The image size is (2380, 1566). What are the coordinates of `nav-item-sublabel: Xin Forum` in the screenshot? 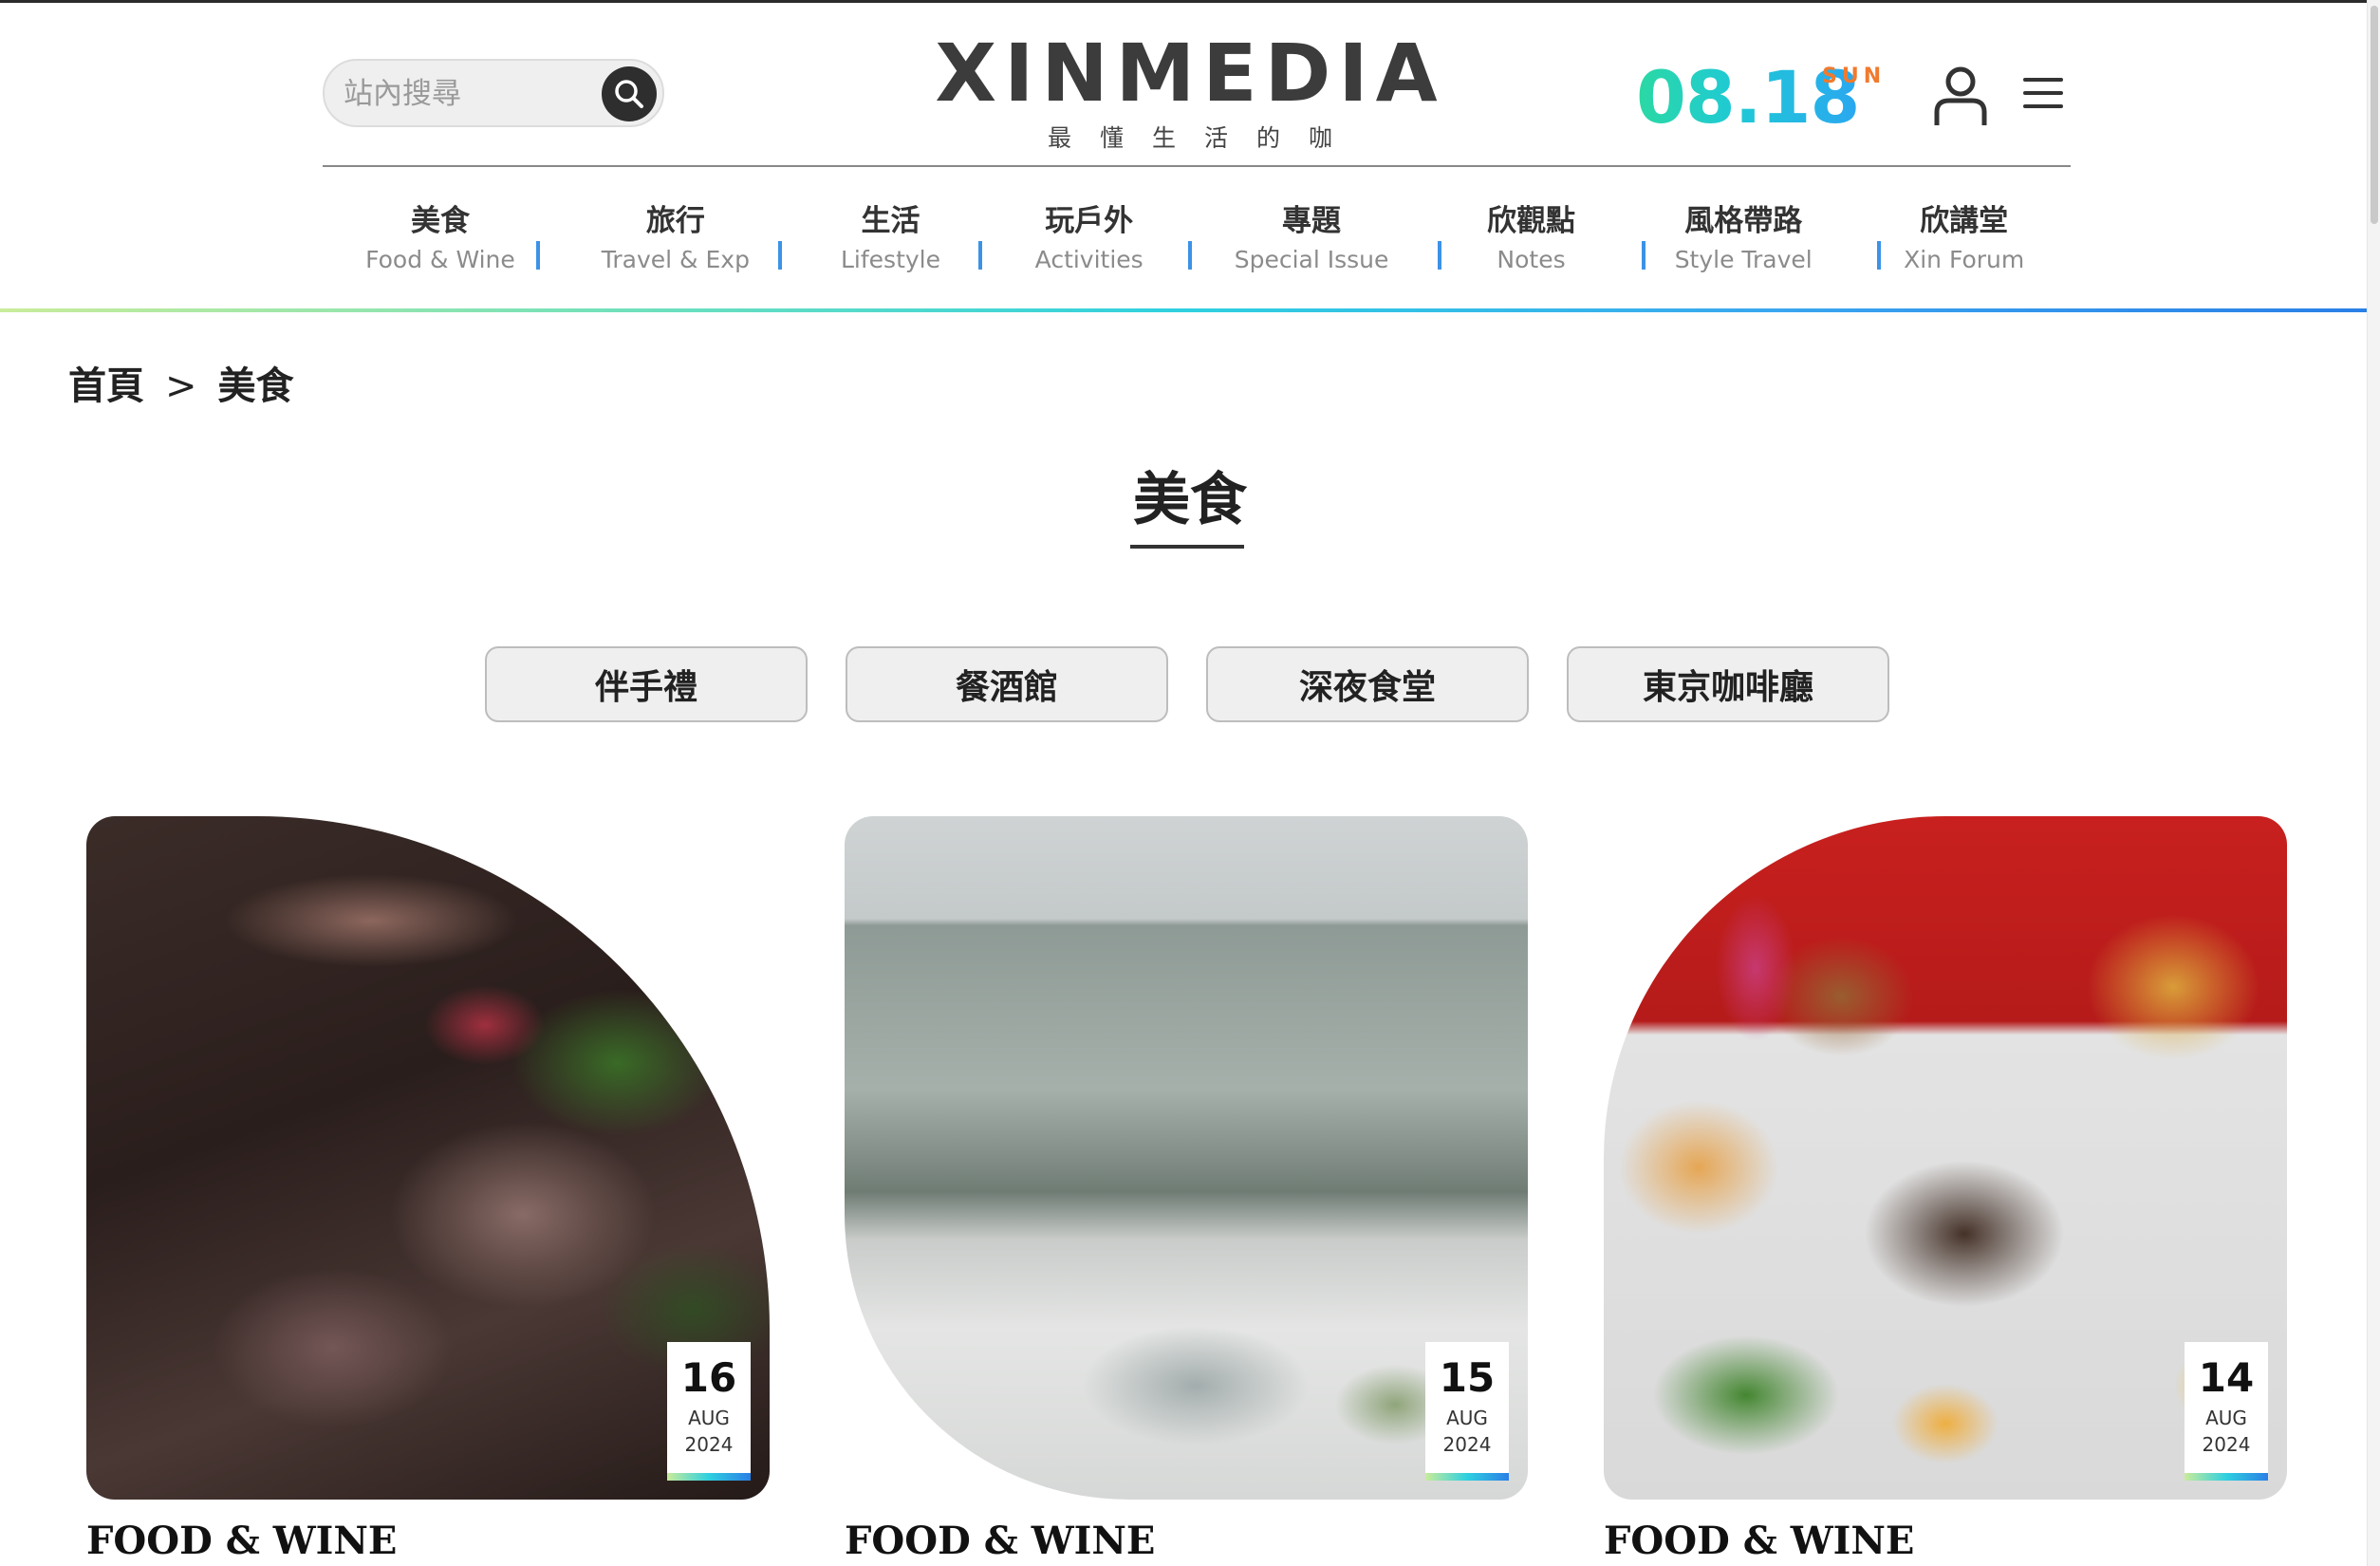 It's located at (1965, 259).